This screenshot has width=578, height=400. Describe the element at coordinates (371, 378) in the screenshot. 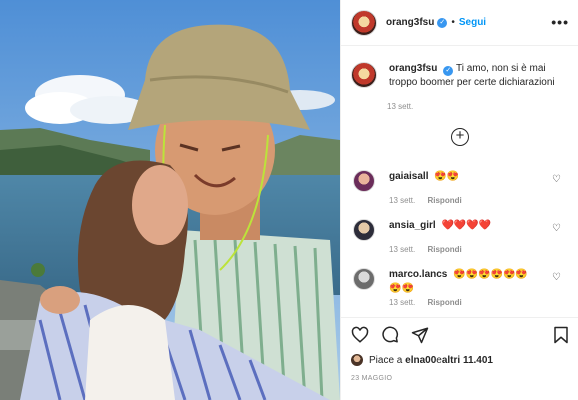

I see `post-date: 23 MAGGIO` at that location.